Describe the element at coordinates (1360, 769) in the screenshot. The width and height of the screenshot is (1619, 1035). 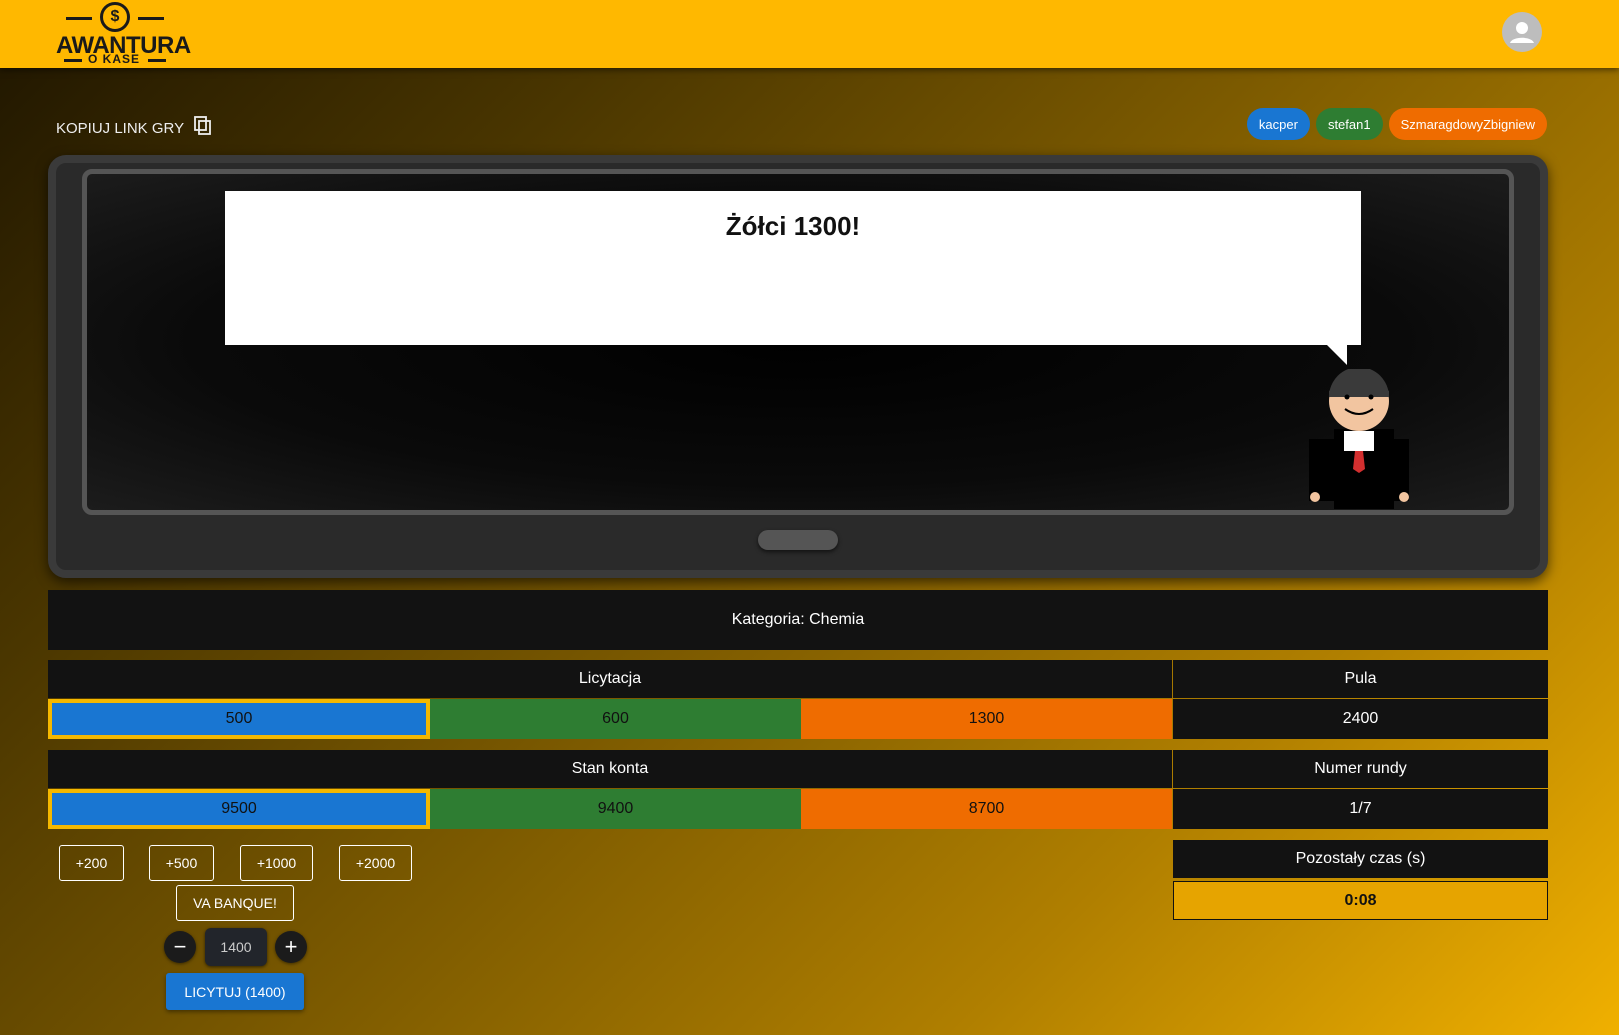
I see `round-header: Numer rundy` at that location.